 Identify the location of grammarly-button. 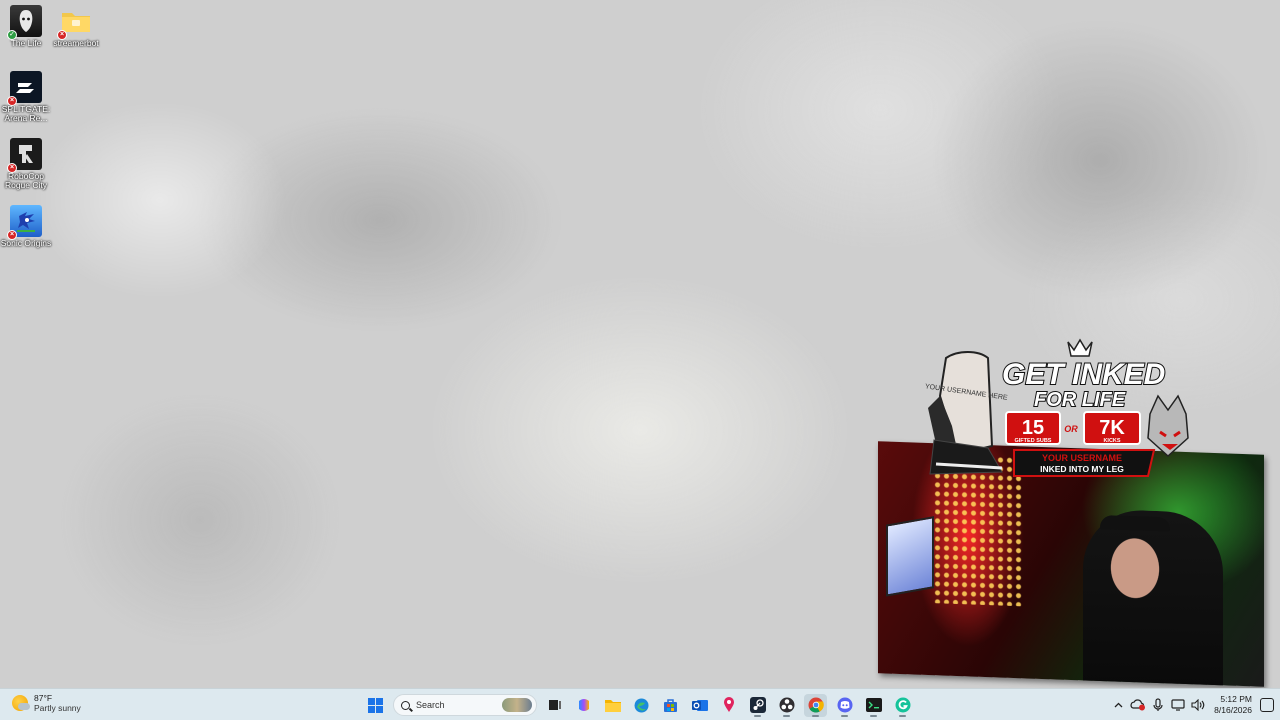
(902, 705).